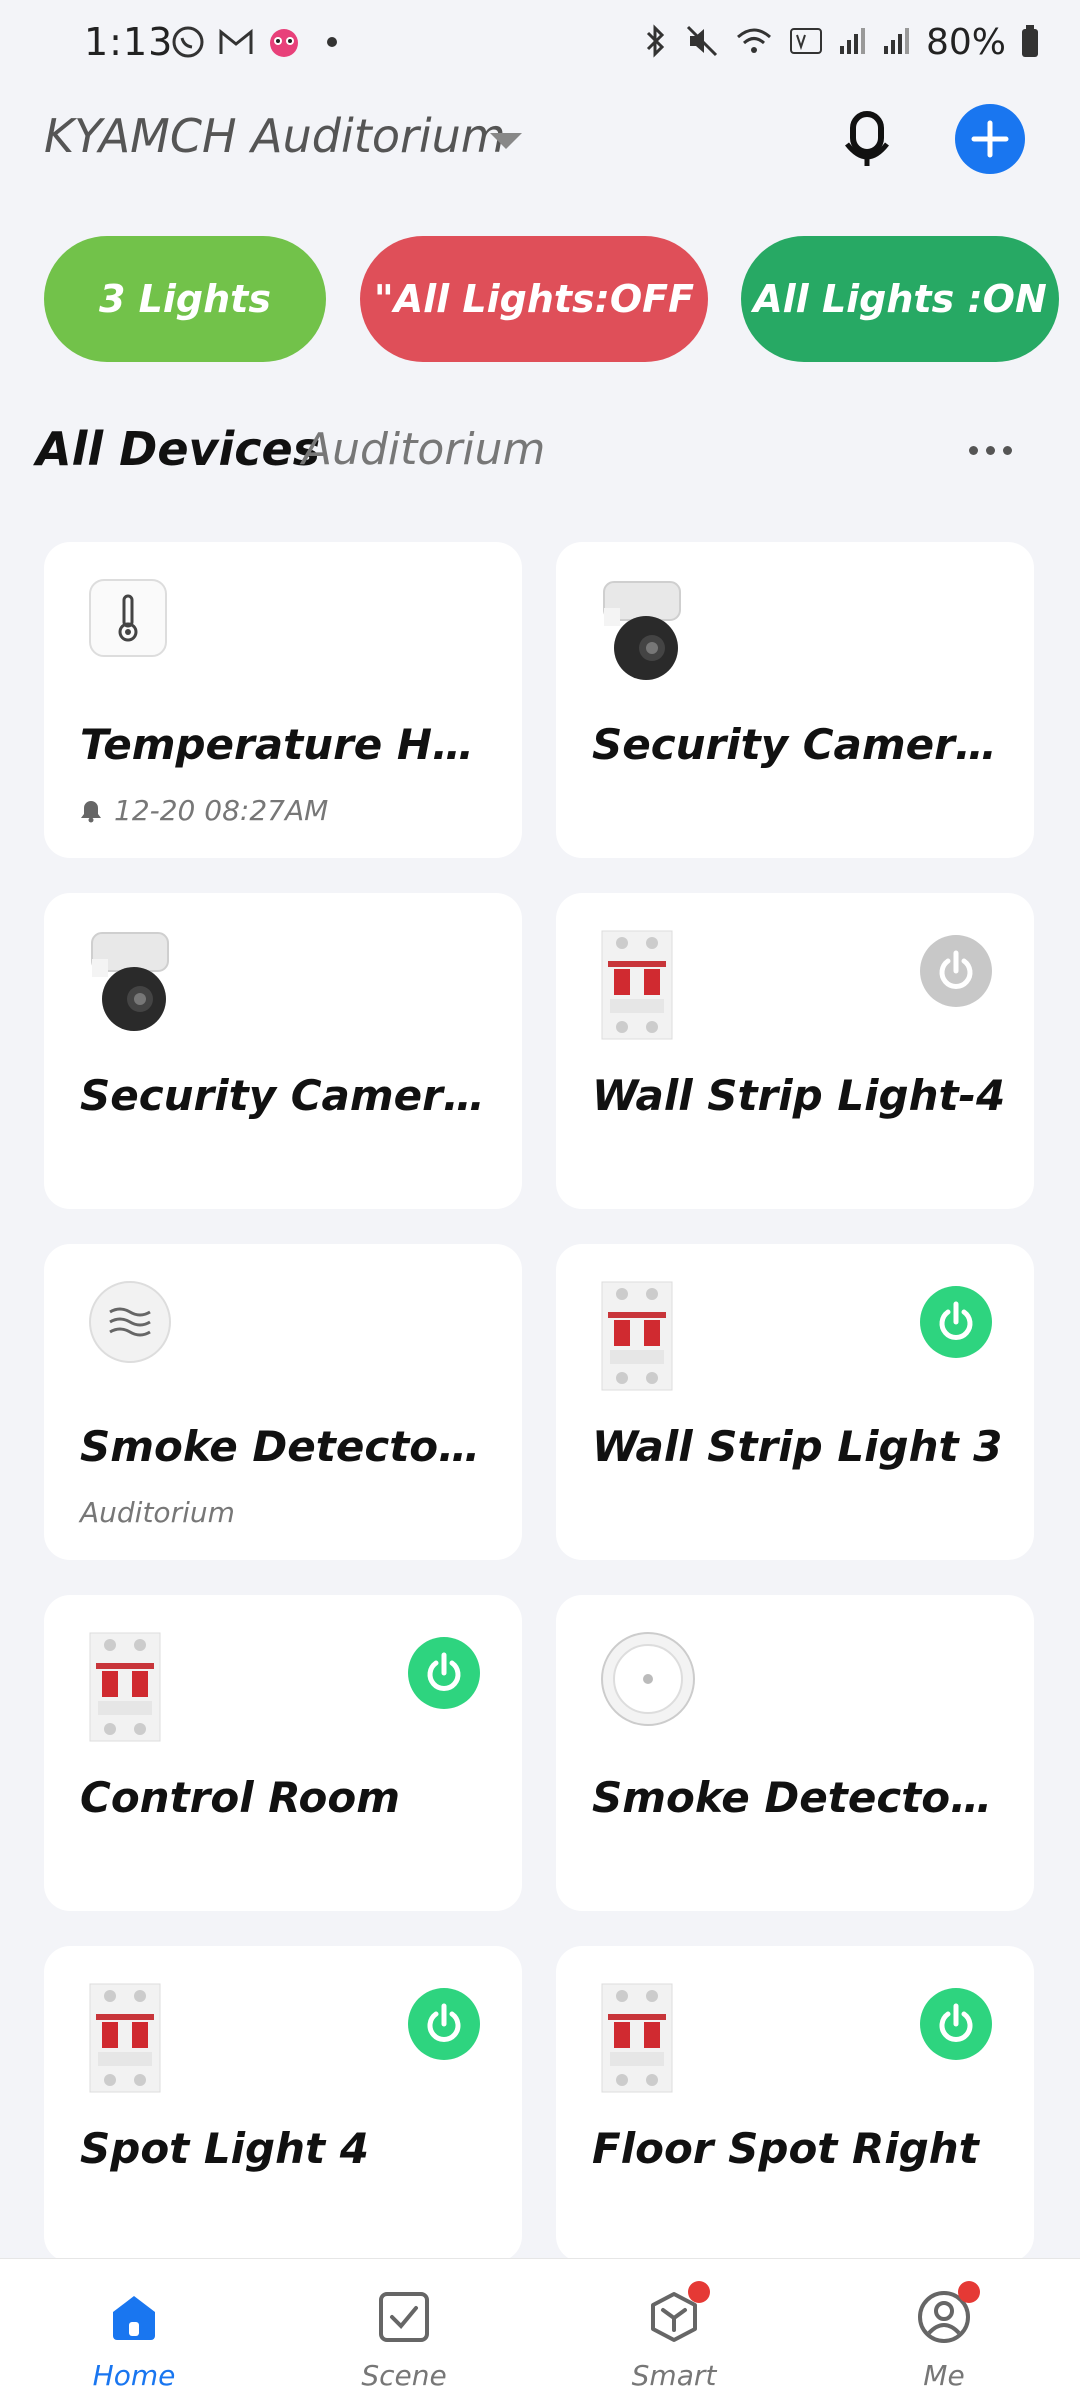 This screenshot has width=1080, height=2401. I want to click on nav-home-label: Home, so click(134, 2375).